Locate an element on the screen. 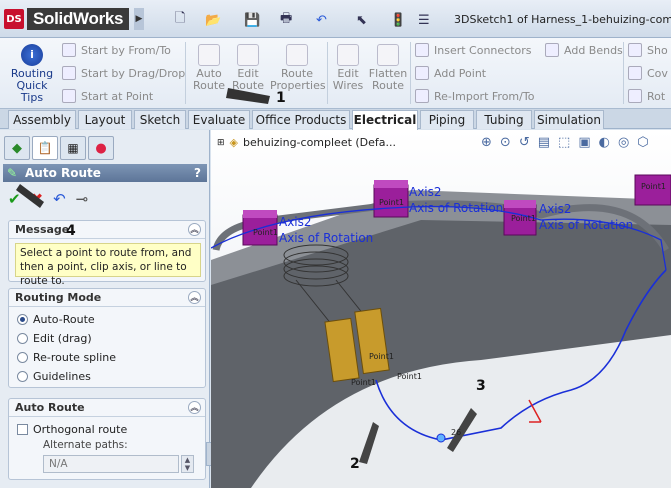  pushpin-icon: ⊸ is located at coordinates (82, 199).